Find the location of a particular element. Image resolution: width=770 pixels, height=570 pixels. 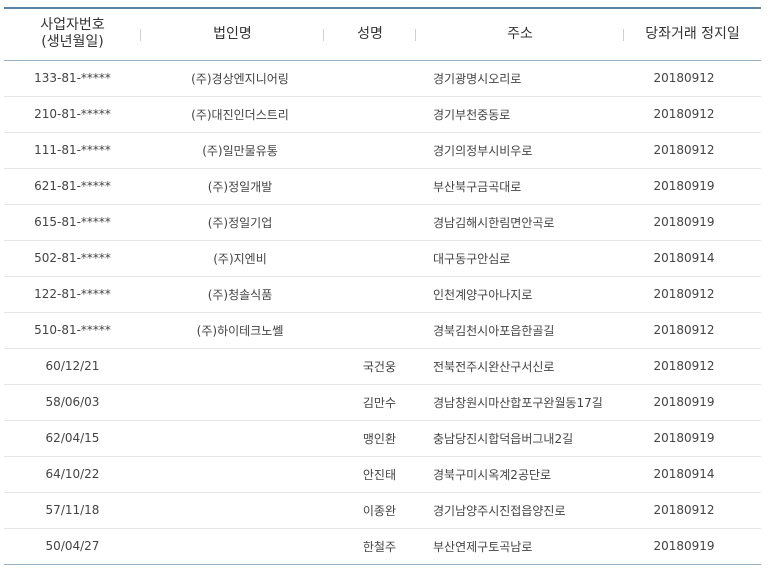

header-person-name: 성명 is located at coordinates (370, 34).